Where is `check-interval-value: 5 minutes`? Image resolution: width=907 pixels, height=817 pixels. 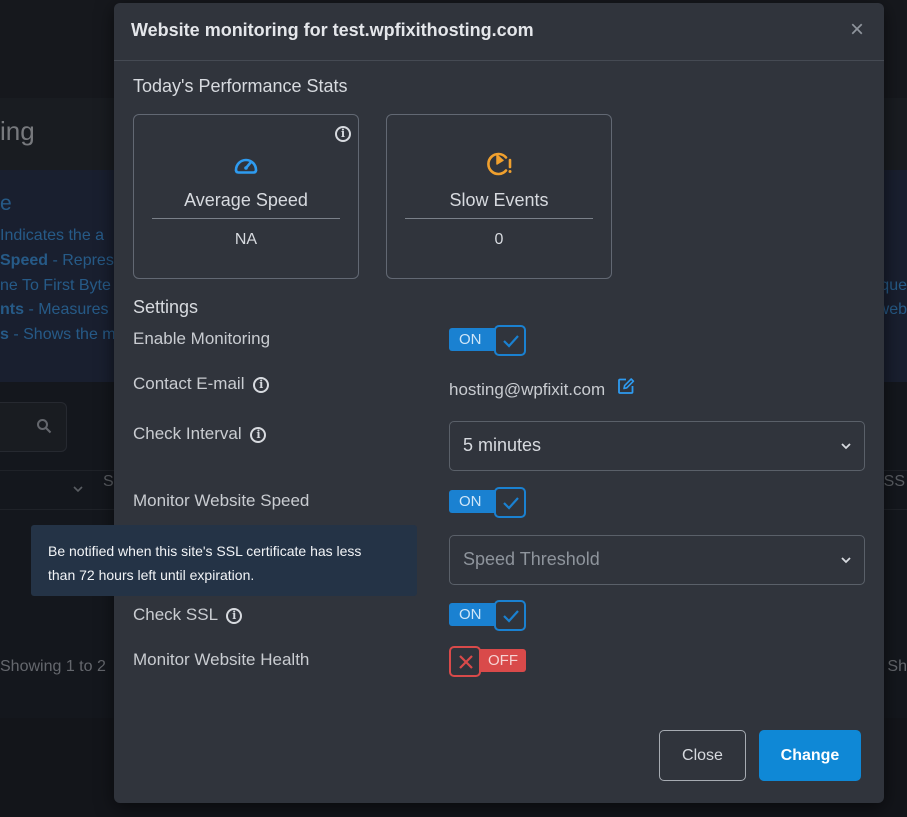
check-interval-value: 5 minutes is located at coordinates (502, 445).